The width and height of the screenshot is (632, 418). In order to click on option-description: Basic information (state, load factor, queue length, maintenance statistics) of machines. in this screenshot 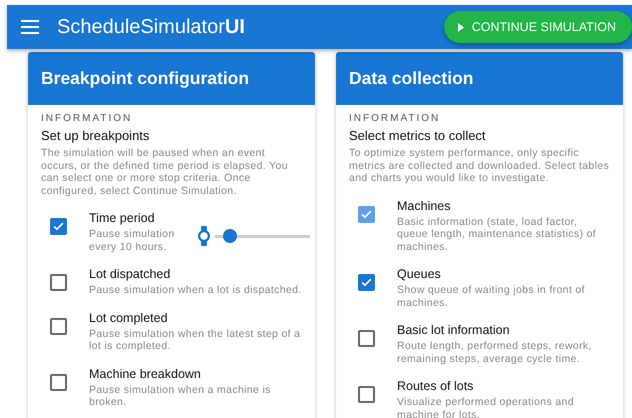, I will do `click(497, 234)`.